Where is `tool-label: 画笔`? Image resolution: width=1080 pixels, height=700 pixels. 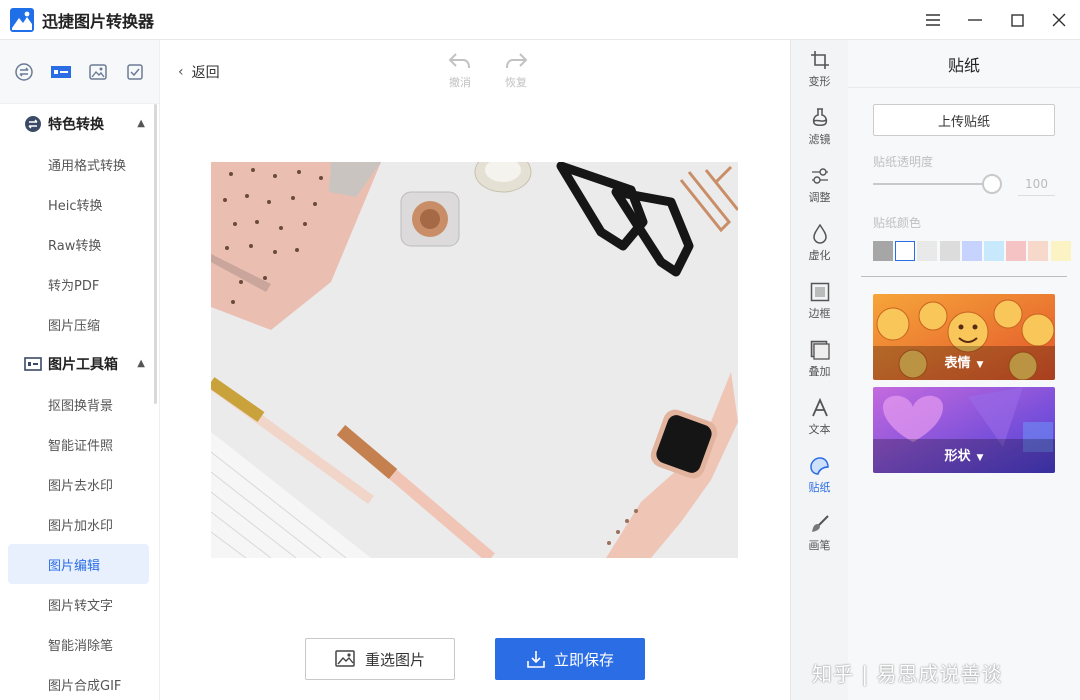 tool-label: 画笔 is located at coordinates (819, 545).